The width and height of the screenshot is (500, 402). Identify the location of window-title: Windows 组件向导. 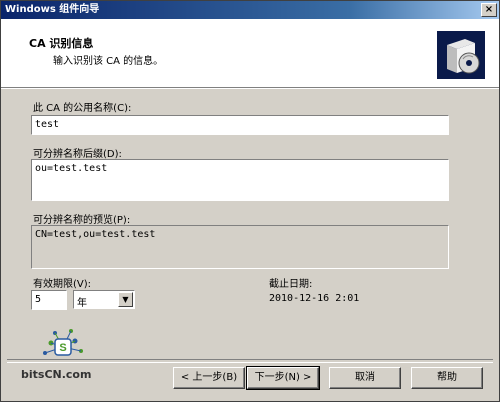
(52, 9).